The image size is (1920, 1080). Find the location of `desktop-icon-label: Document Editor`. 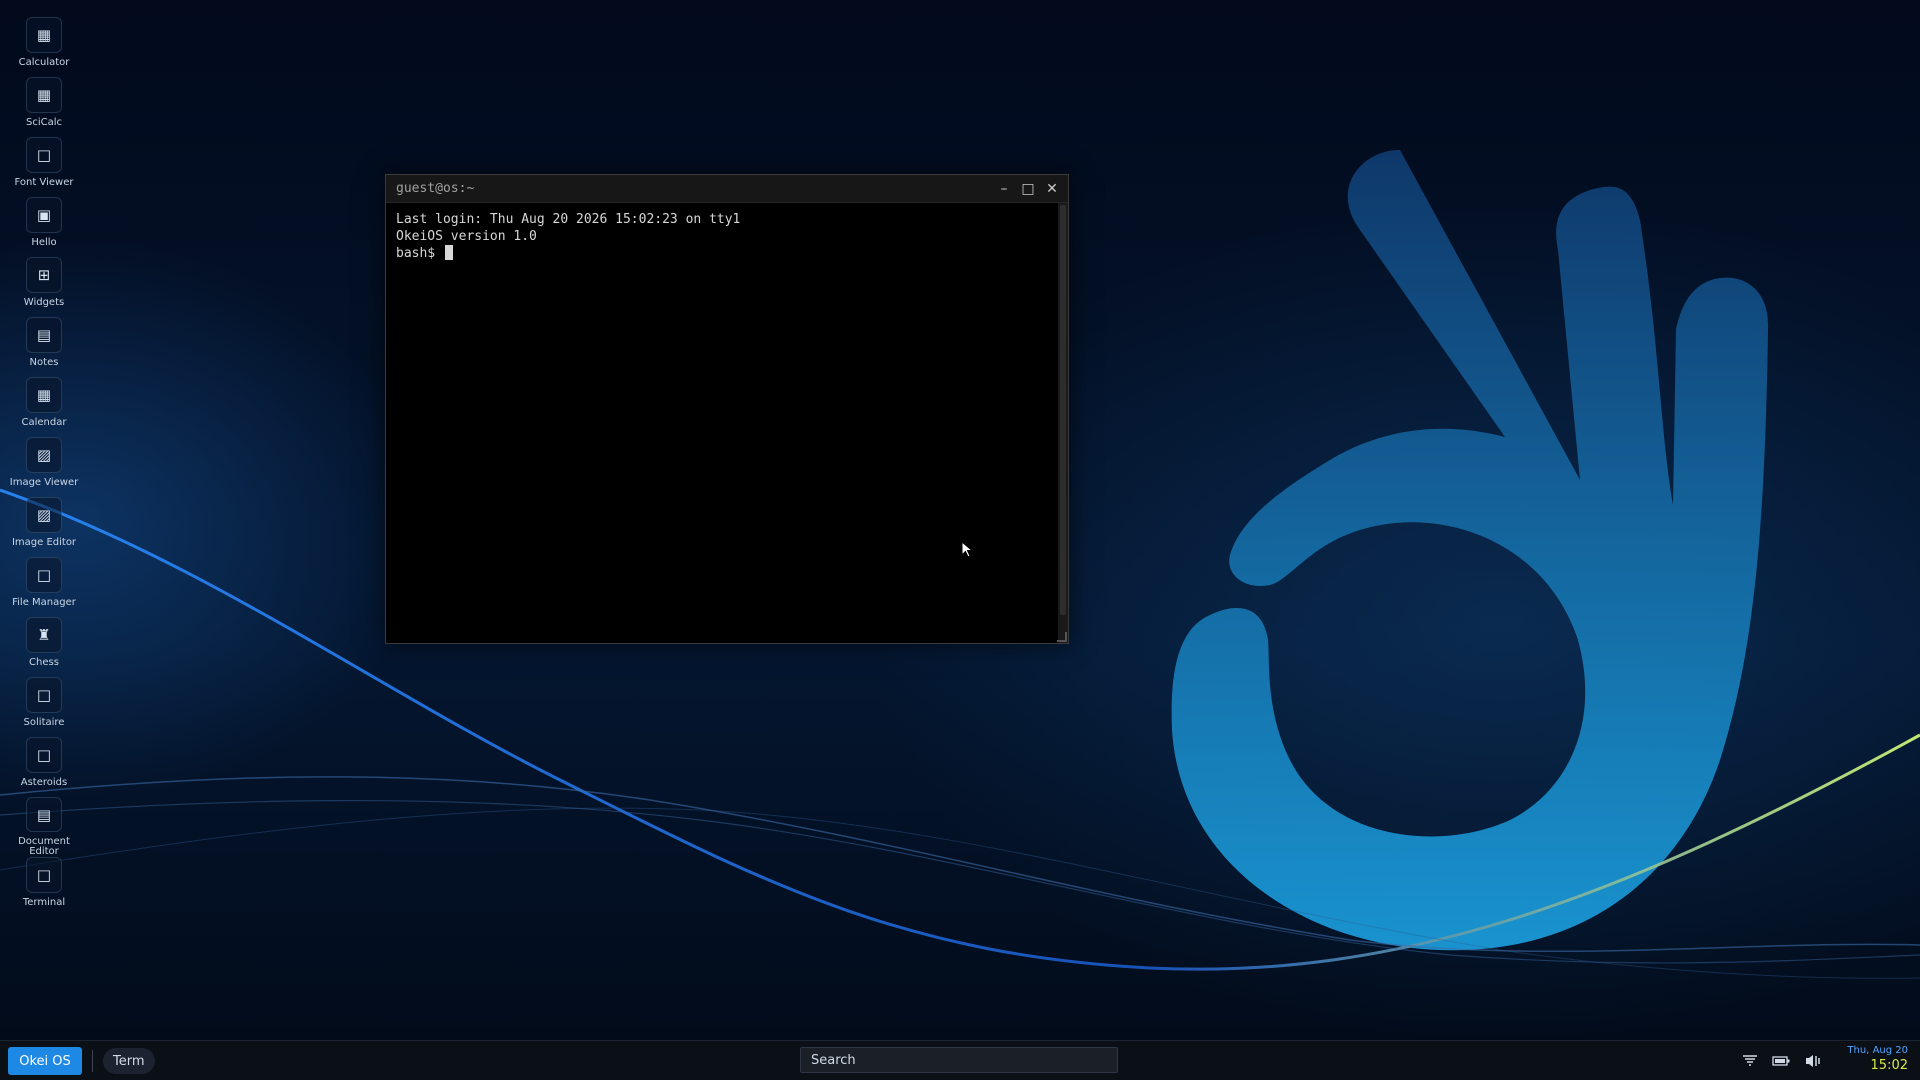

desktop-icon-label: Document Editor is located at coordinates (44, 846).